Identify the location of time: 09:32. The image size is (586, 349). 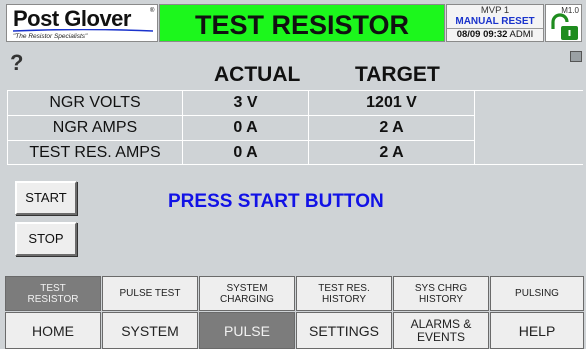
(495, 34).